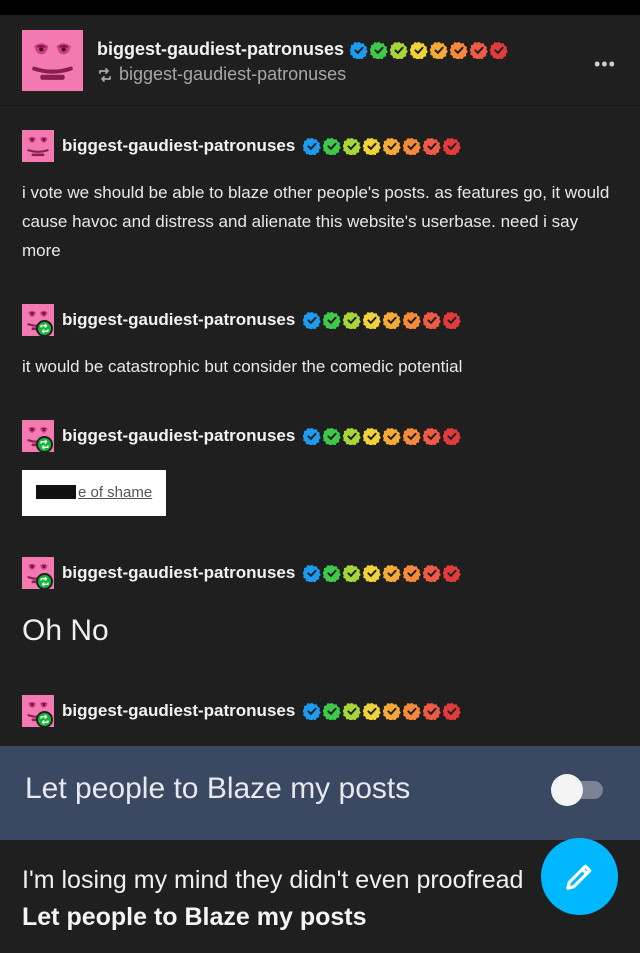 This screenshot has height=953, width=640. What do you see at coordinates (105, 75) in the screenshot?
I see `reblog-icon` at bounding box center [105, 75].